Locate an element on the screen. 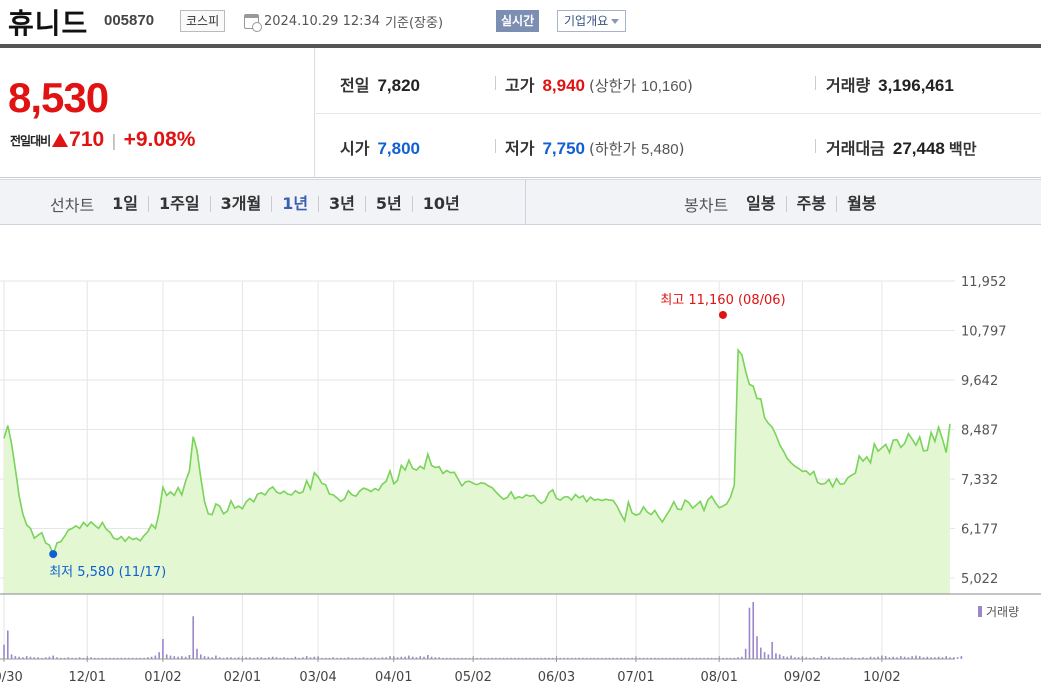  x-tick-label: 05/02 is located at coordinates (472, 676).